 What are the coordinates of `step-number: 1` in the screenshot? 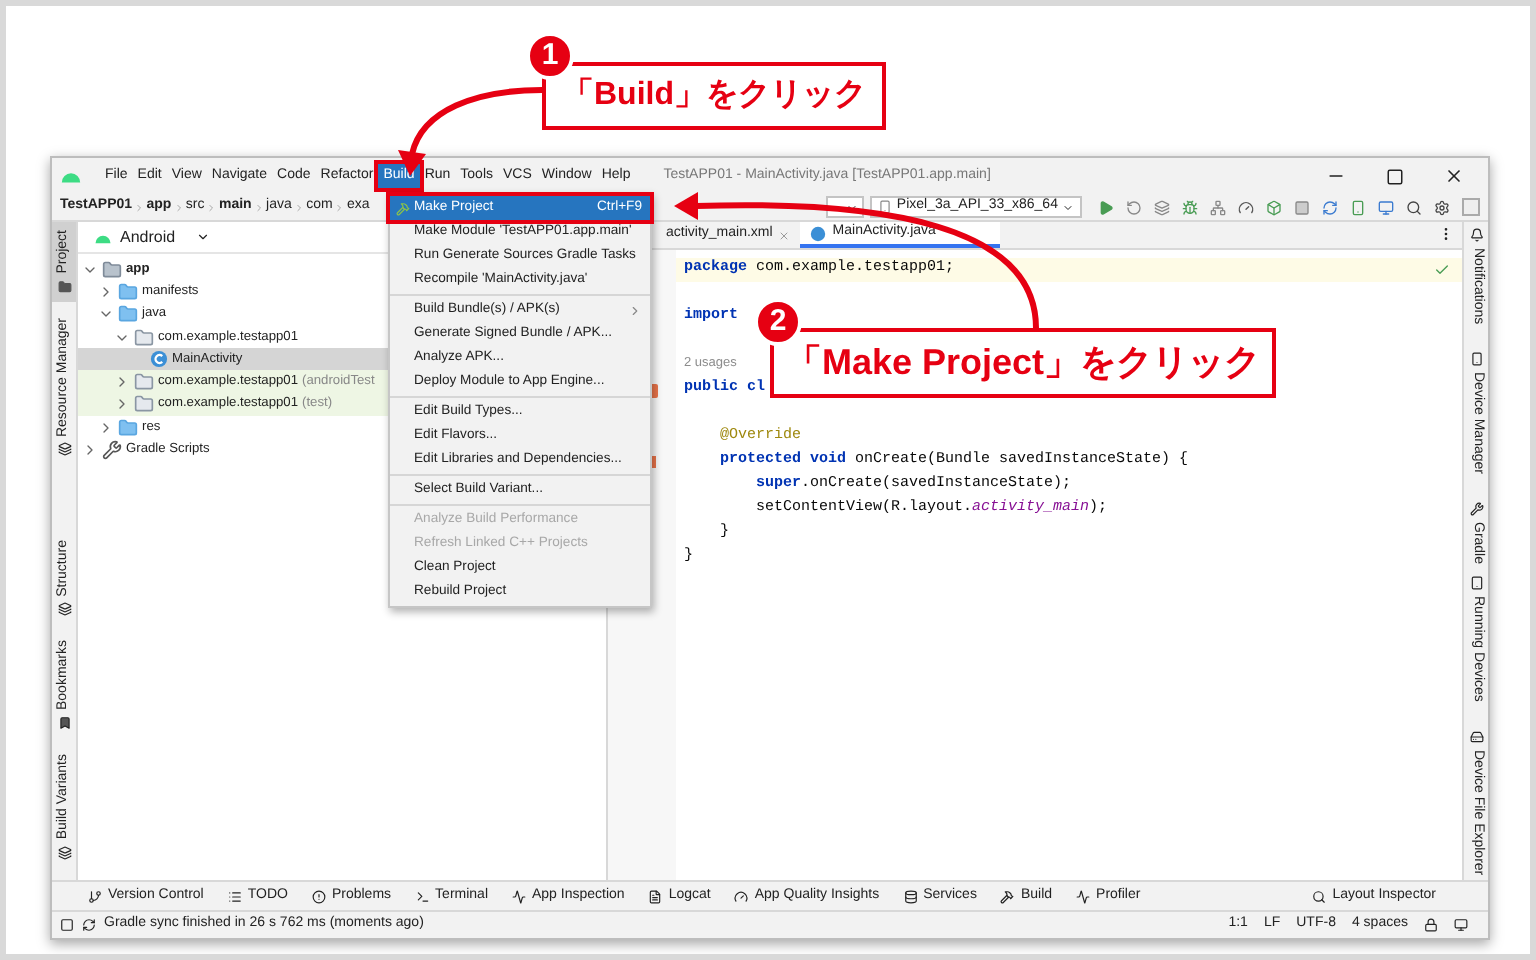 It's located at (550, 56).